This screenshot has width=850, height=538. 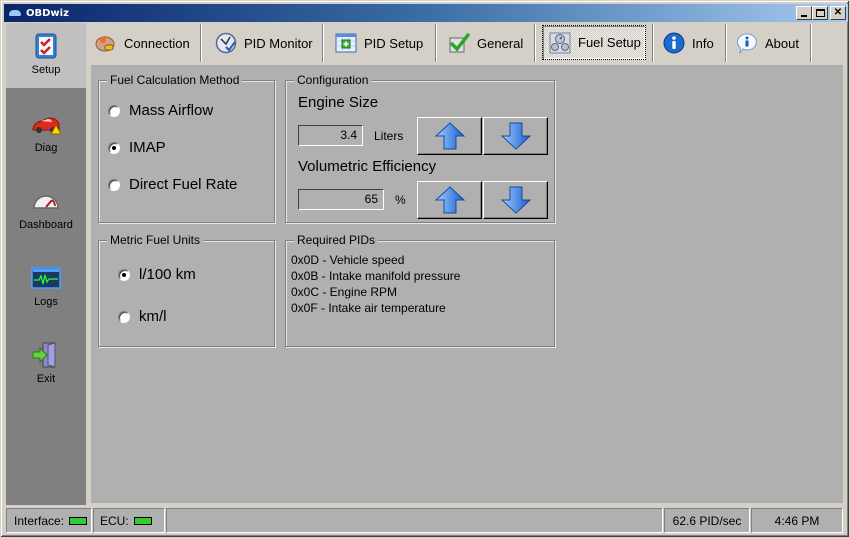 What do you see at coordinates (15, 13) in the screenshot?
I see `car-logo-icon` at bounding box center [15, 13].